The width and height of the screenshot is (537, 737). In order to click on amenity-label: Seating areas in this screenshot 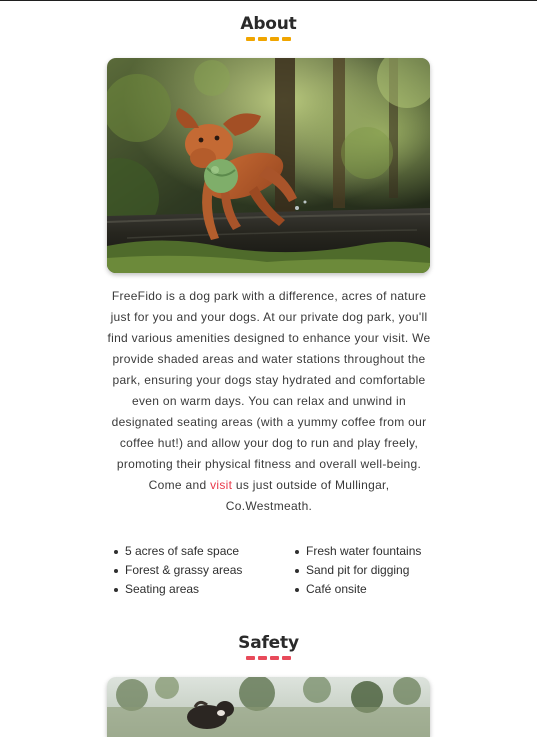, I will do `click(162, 589)`.